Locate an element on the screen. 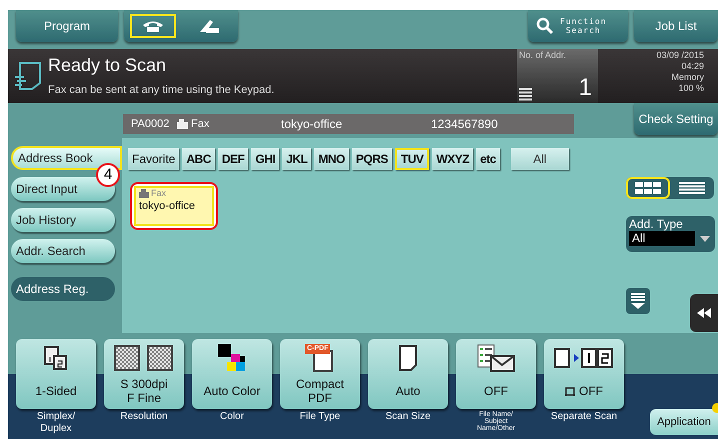  side-nav-tab: Direct Input is located at coordinates (63, 189).